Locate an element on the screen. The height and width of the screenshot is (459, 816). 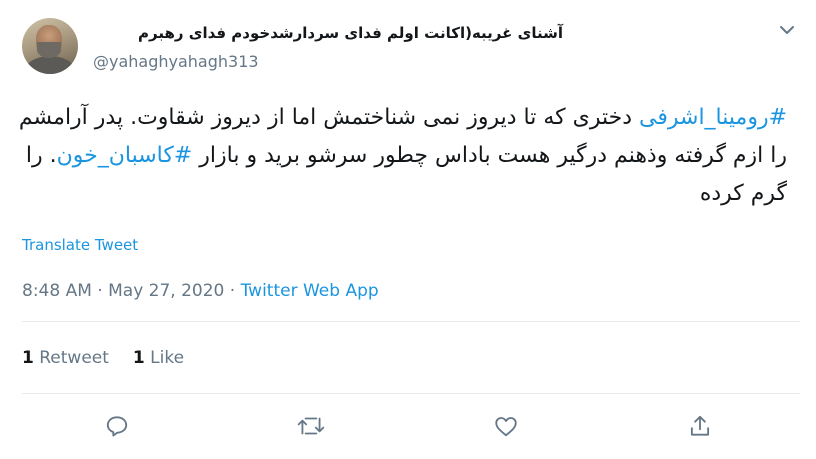
avatar-beard-shape is located at coordinates (49, 50).